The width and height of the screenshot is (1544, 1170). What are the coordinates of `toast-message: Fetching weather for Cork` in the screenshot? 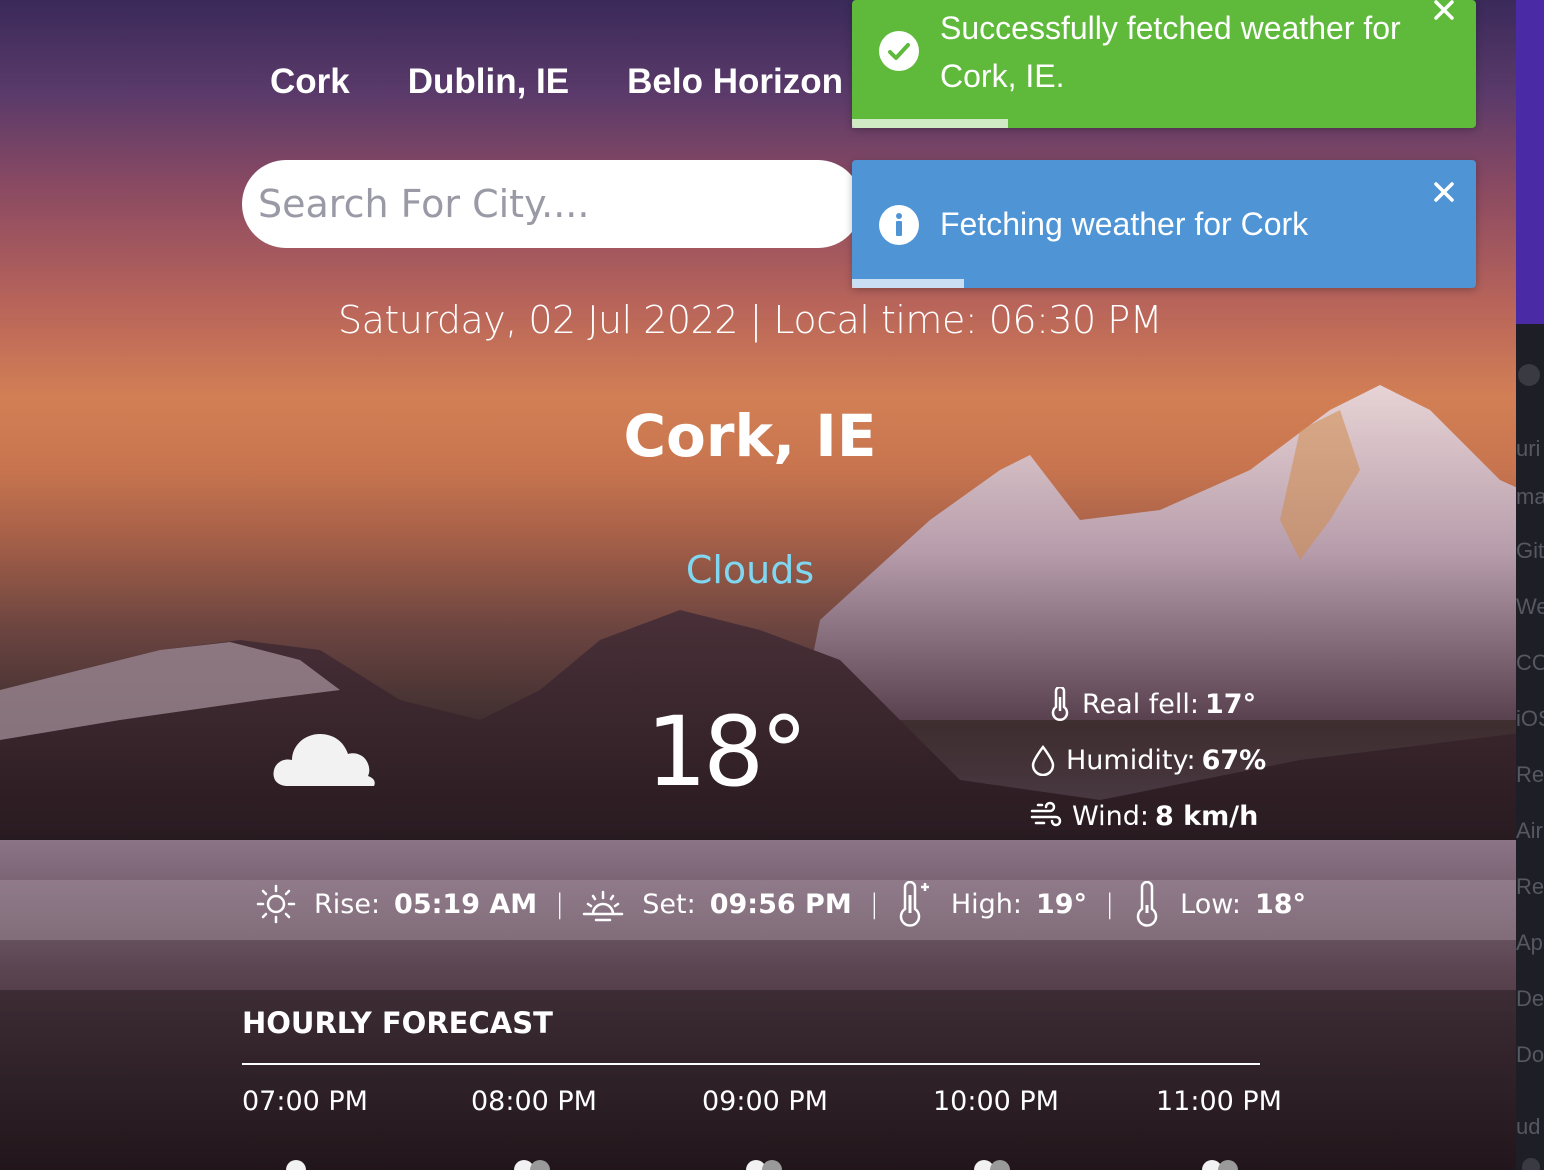 It's located at (1124, 224).